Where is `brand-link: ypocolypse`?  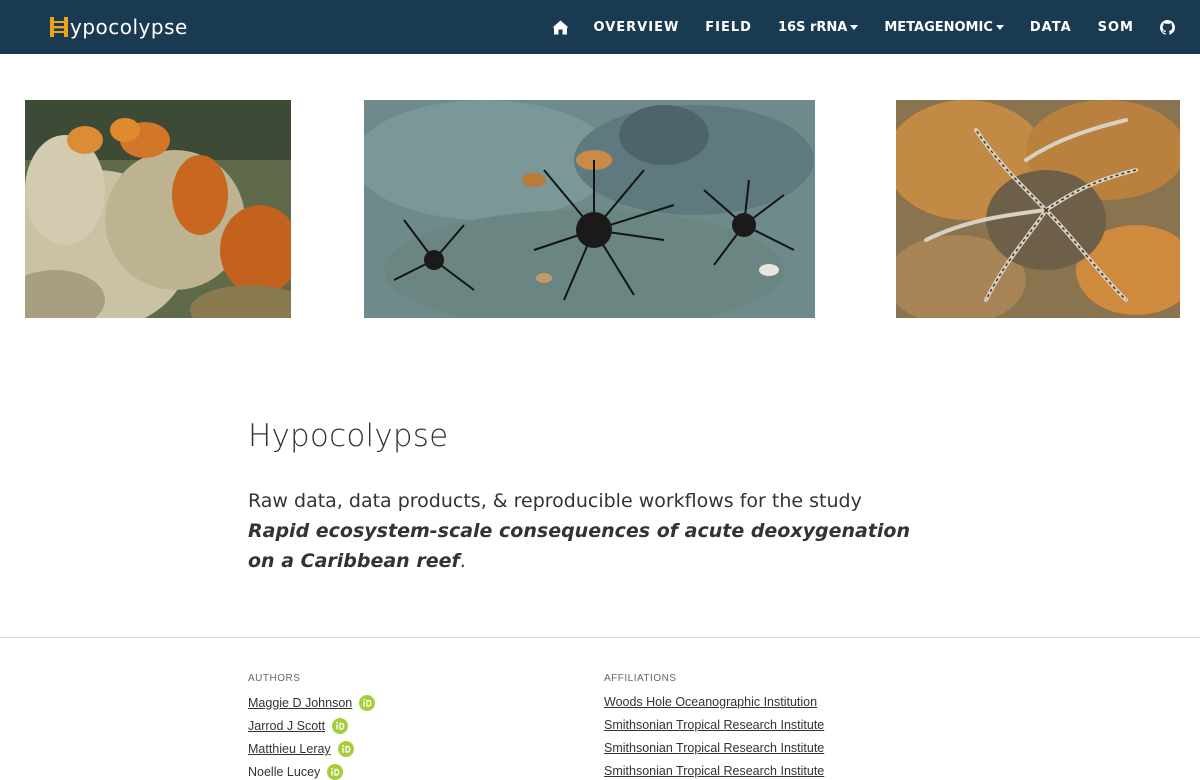 brand-link: ypocolypse is located at coordinates (118, 27).